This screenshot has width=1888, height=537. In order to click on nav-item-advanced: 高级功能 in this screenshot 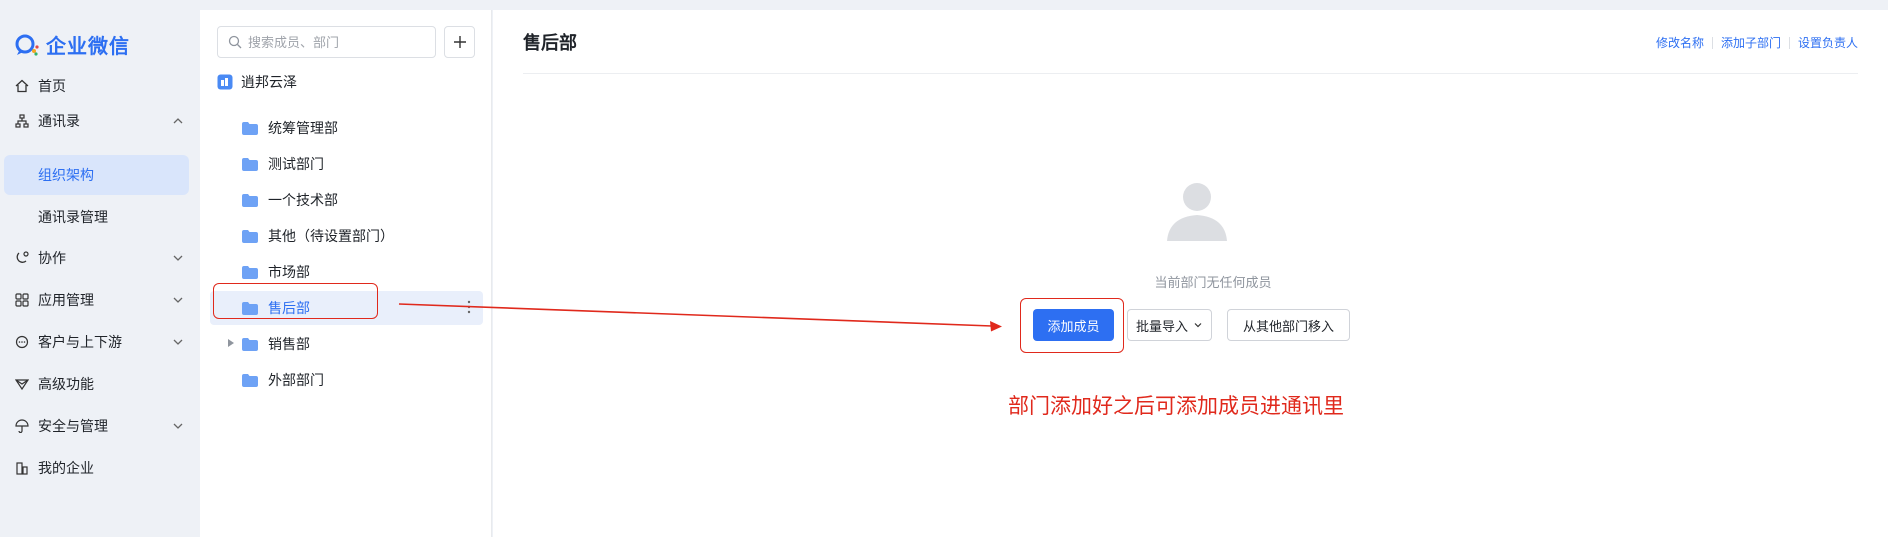, I will do `click(100, 384)`.